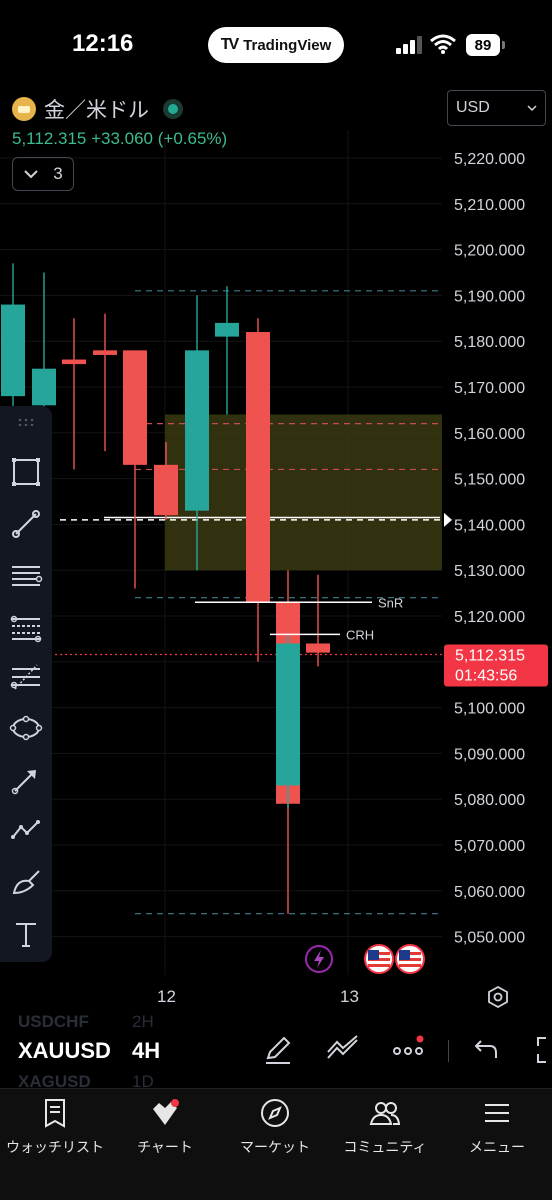 This screenshot has height=1200, width=552. I want to click on brush-tool, so click(26, 882).